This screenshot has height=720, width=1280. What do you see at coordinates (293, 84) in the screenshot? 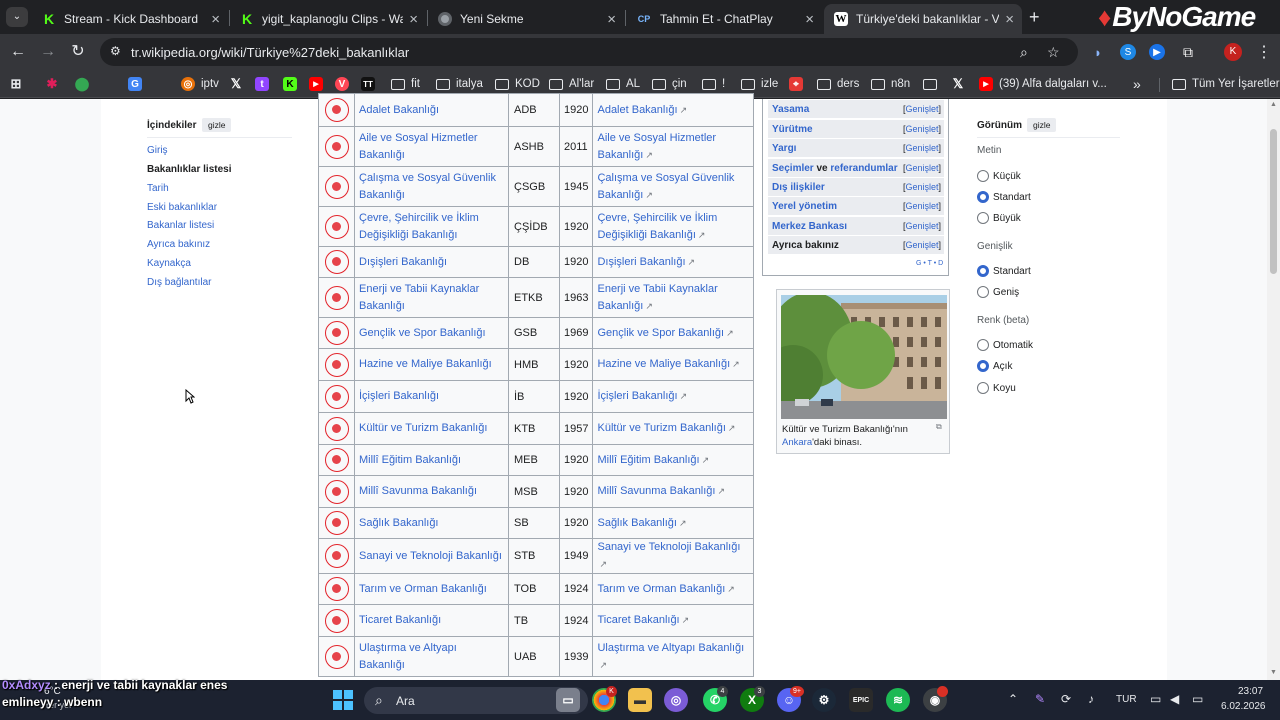
I see `kick-icon: K` at bounding box center [293, 84].